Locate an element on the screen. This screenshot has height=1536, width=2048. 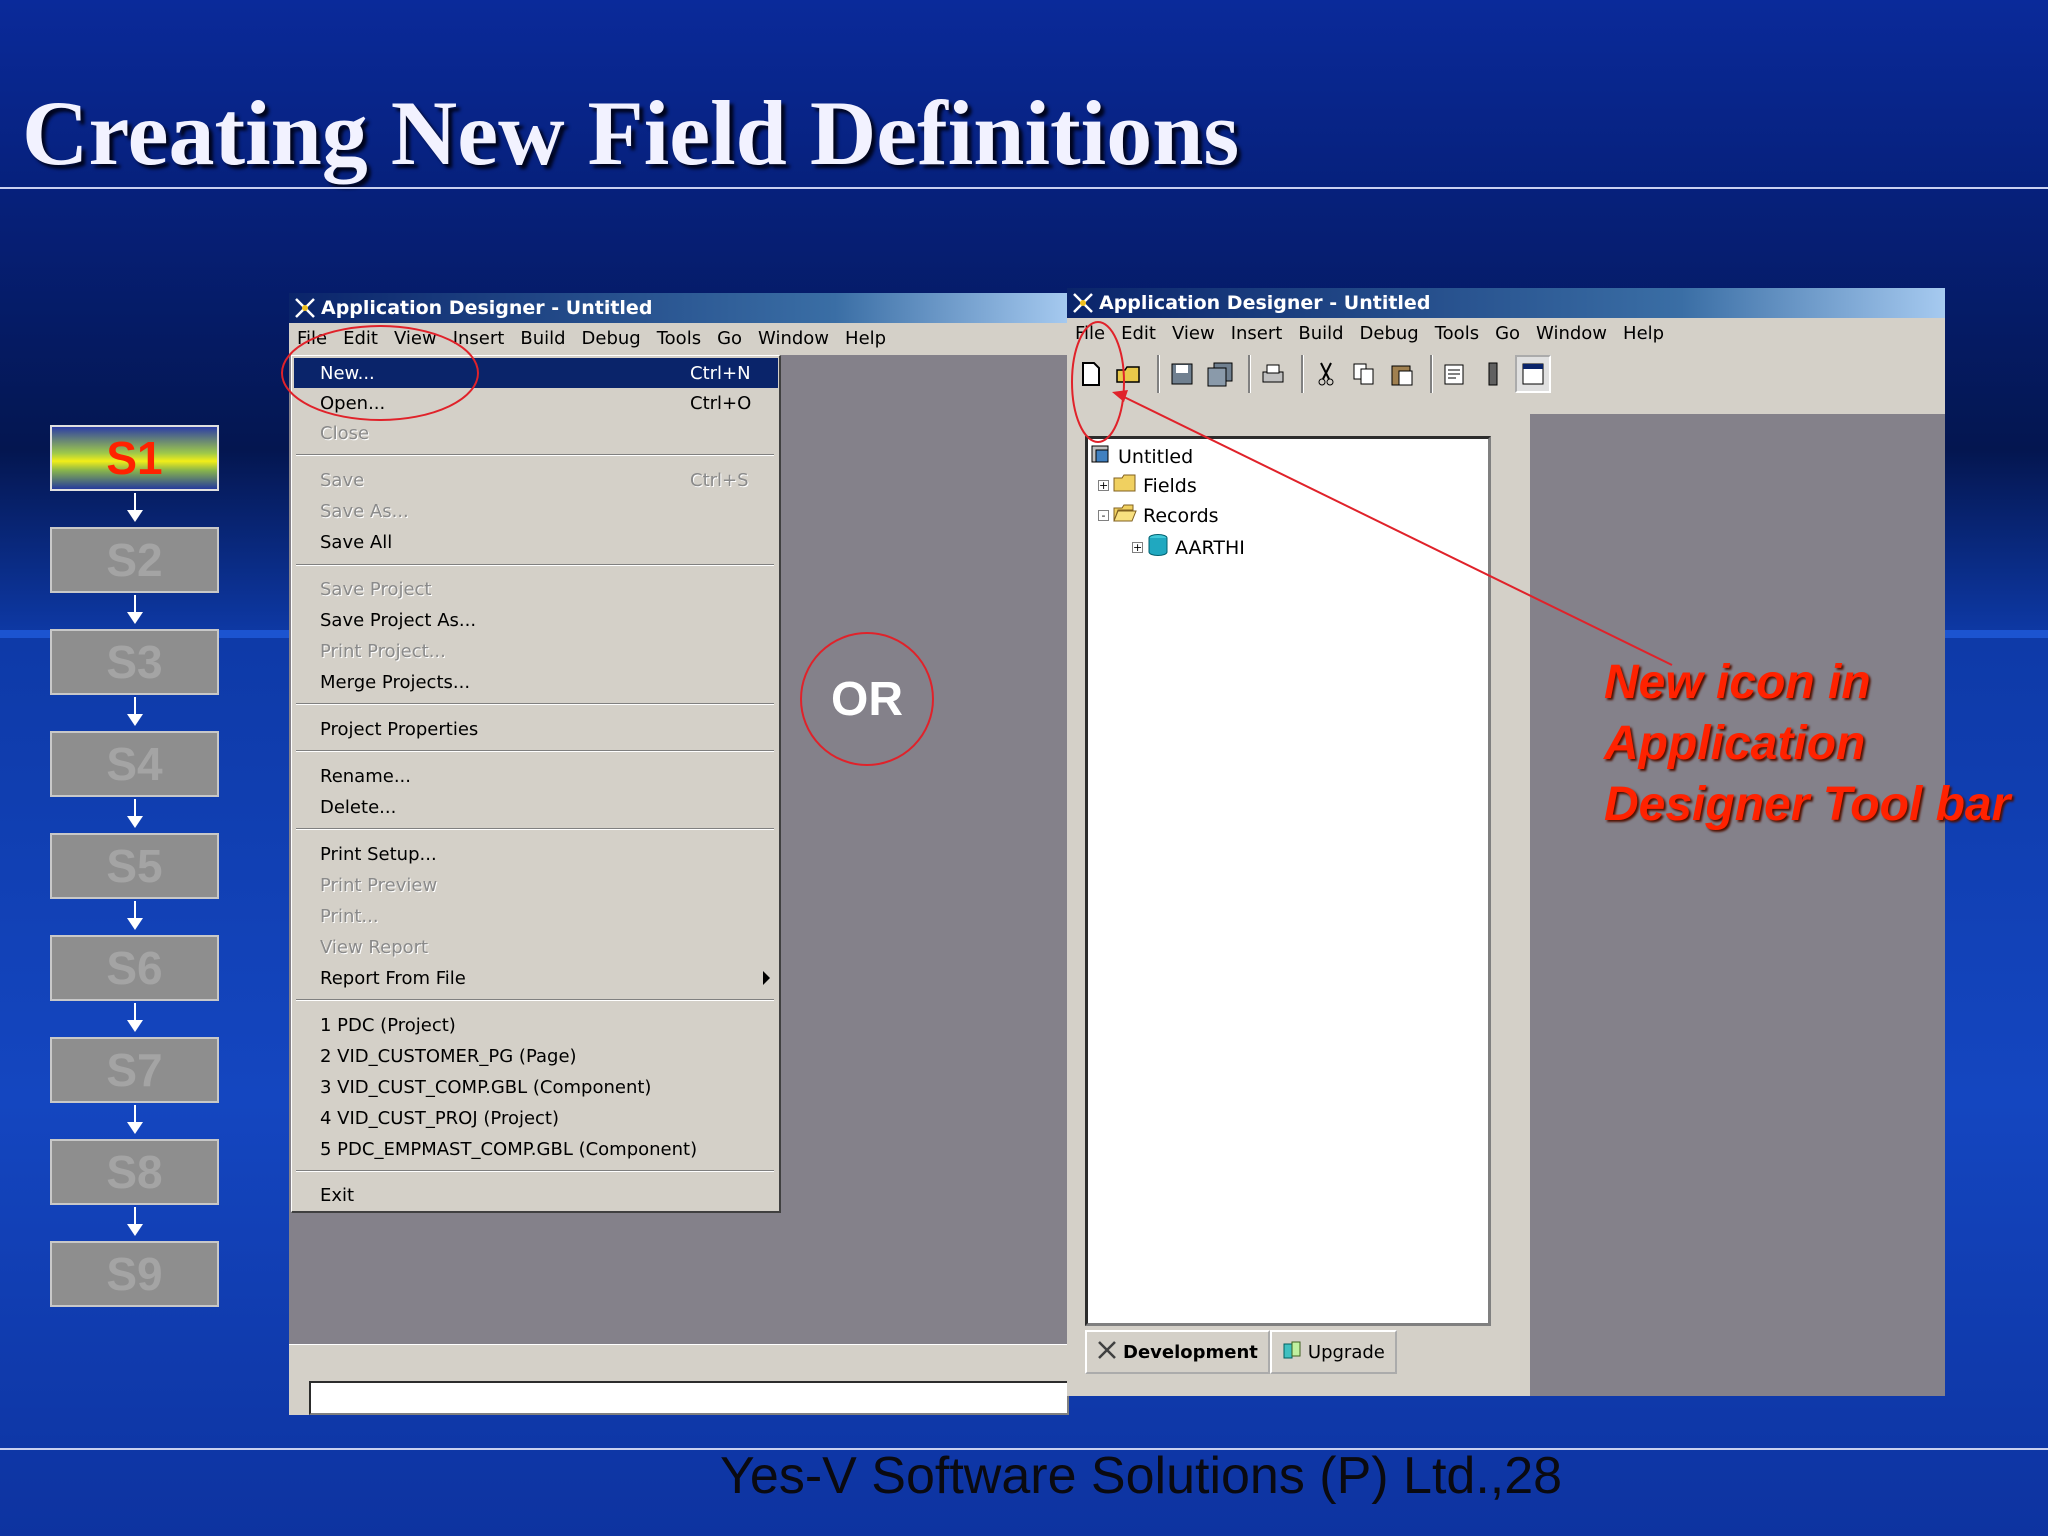
copy-icon is located at coordinates (1364, 374).